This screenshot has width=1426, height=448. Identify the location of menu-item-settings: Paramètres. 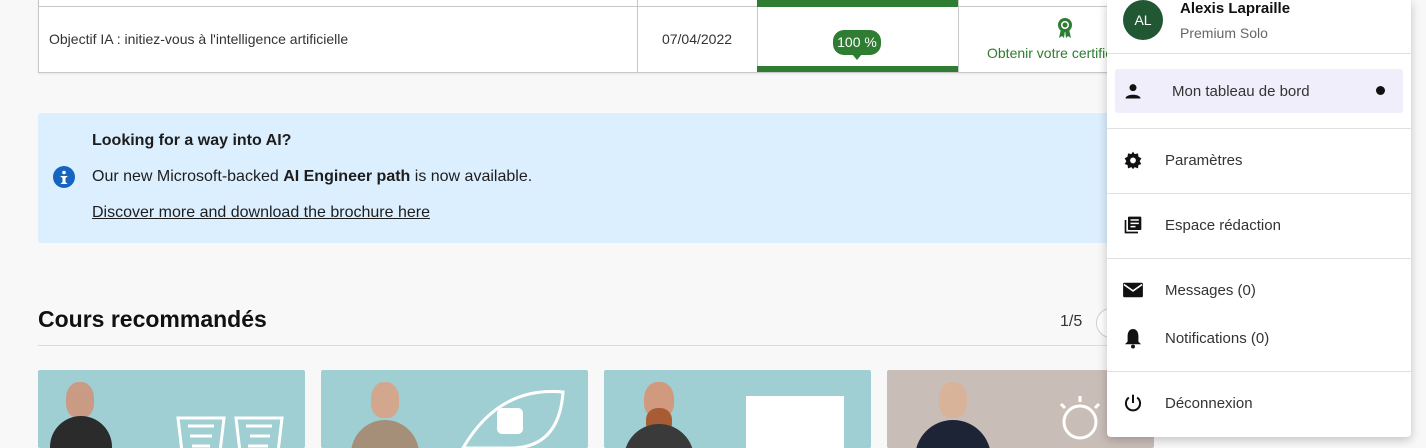
(1259, 160).